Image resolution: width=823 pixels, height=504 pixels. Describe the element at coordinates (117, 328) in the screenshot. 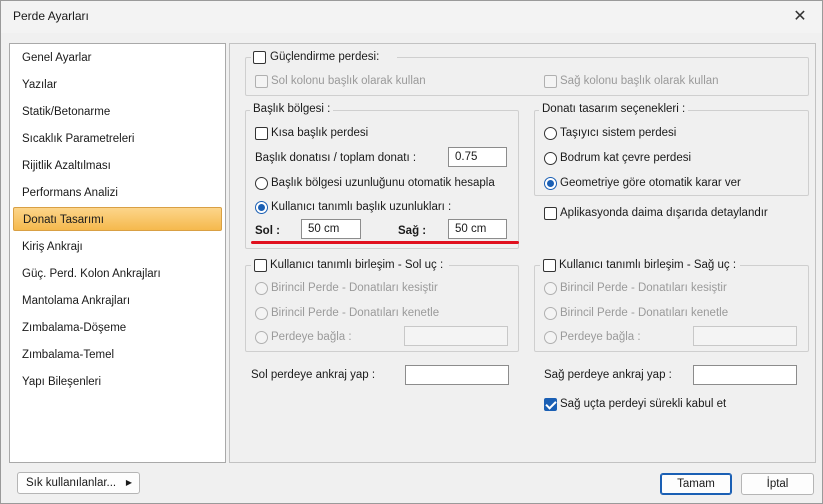

I see `nav-item-zimbalama-doseme: Zımbalama-Döşeme` at that location.